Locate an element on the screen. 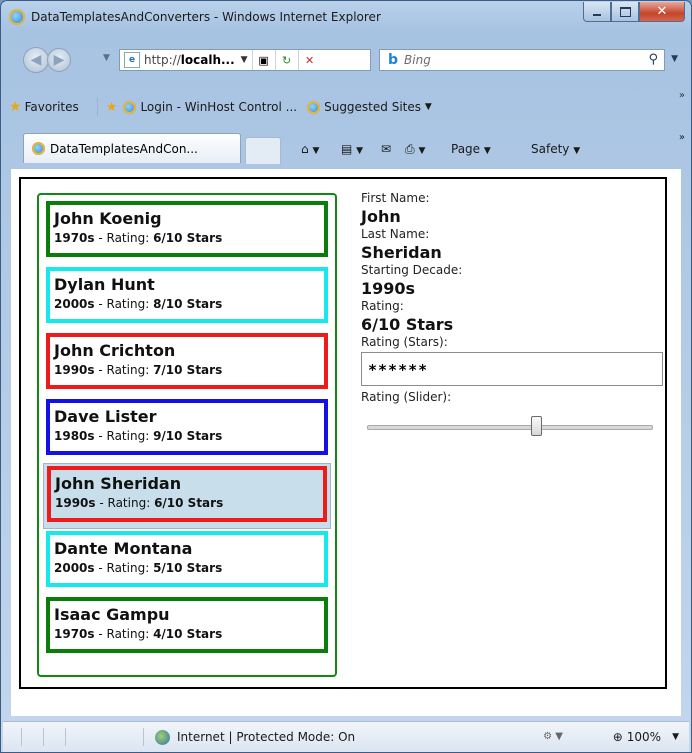 This screenshot has height=753, width=692. list-item: Isaac Gampu 1970s - Rating: 4/10 Stars is located at coordinates (187, 628).